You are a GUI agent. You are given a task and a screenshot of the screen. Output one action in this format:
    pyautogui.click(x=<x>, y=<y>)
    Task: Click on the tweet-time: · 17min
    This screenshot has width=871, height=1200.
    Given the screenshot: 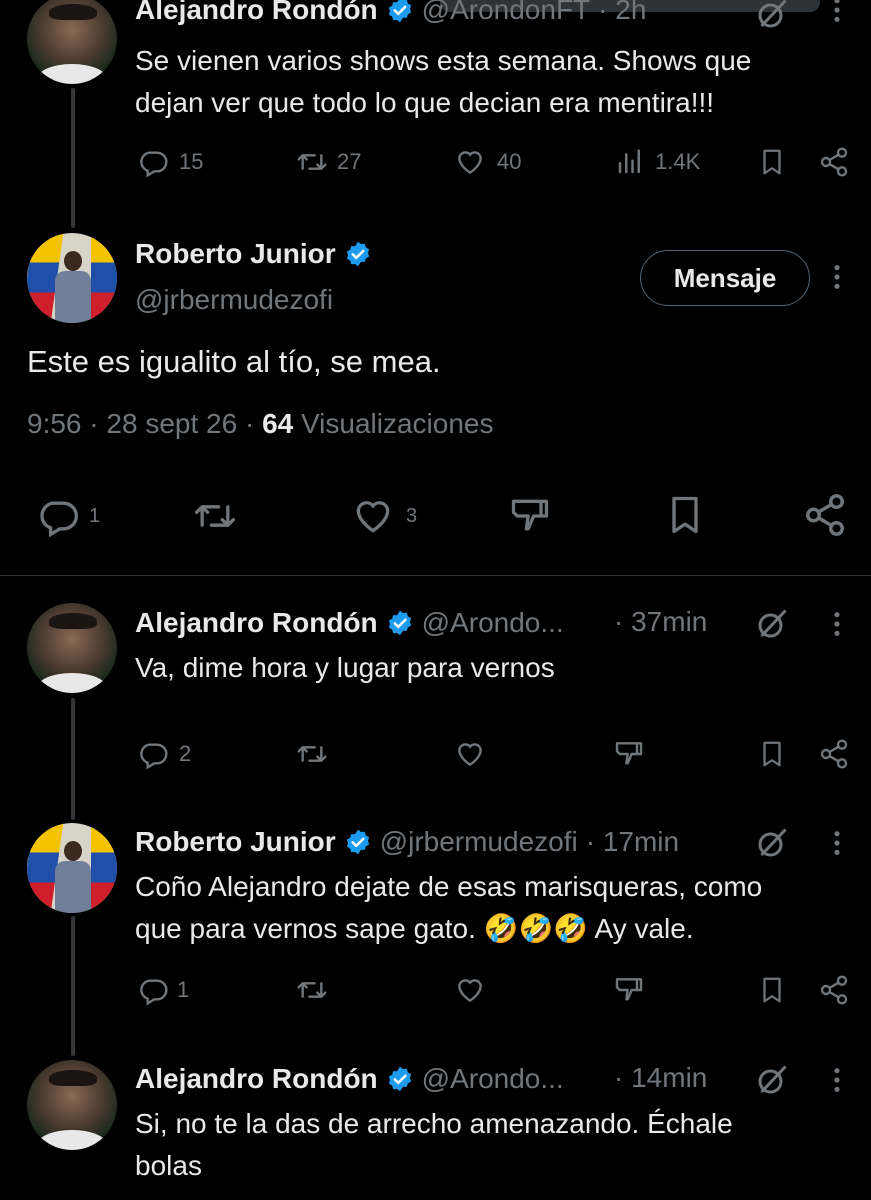 What is the action you would take?
    pyautogui.click(x=632, y=841)
    